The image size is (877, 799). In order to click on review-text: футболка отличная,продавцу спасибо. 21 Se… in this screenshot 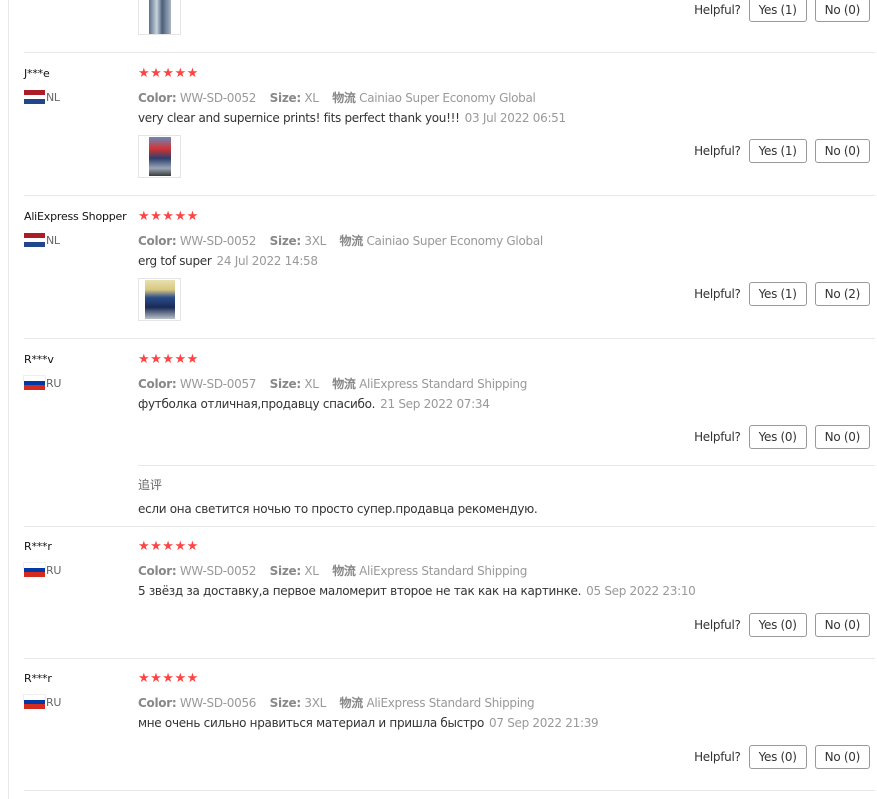, I will do `click(314, 404)`.